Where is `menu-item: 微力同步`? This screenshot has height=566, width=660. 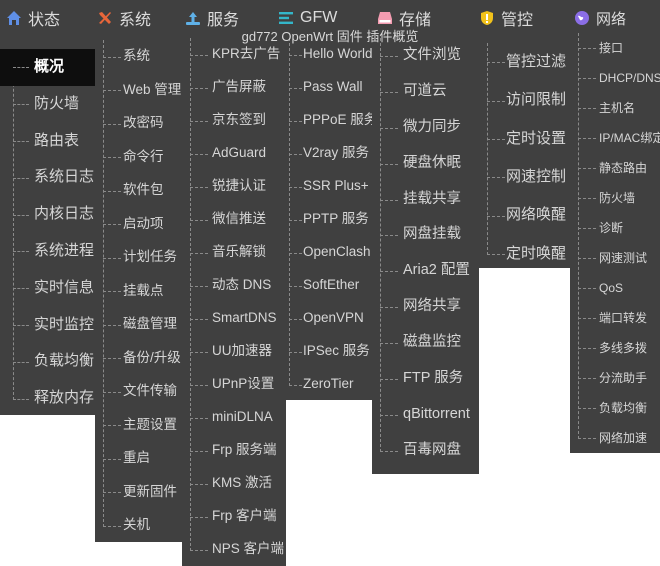 menu-item: 微力同步 is located at coordinates (425, 128).